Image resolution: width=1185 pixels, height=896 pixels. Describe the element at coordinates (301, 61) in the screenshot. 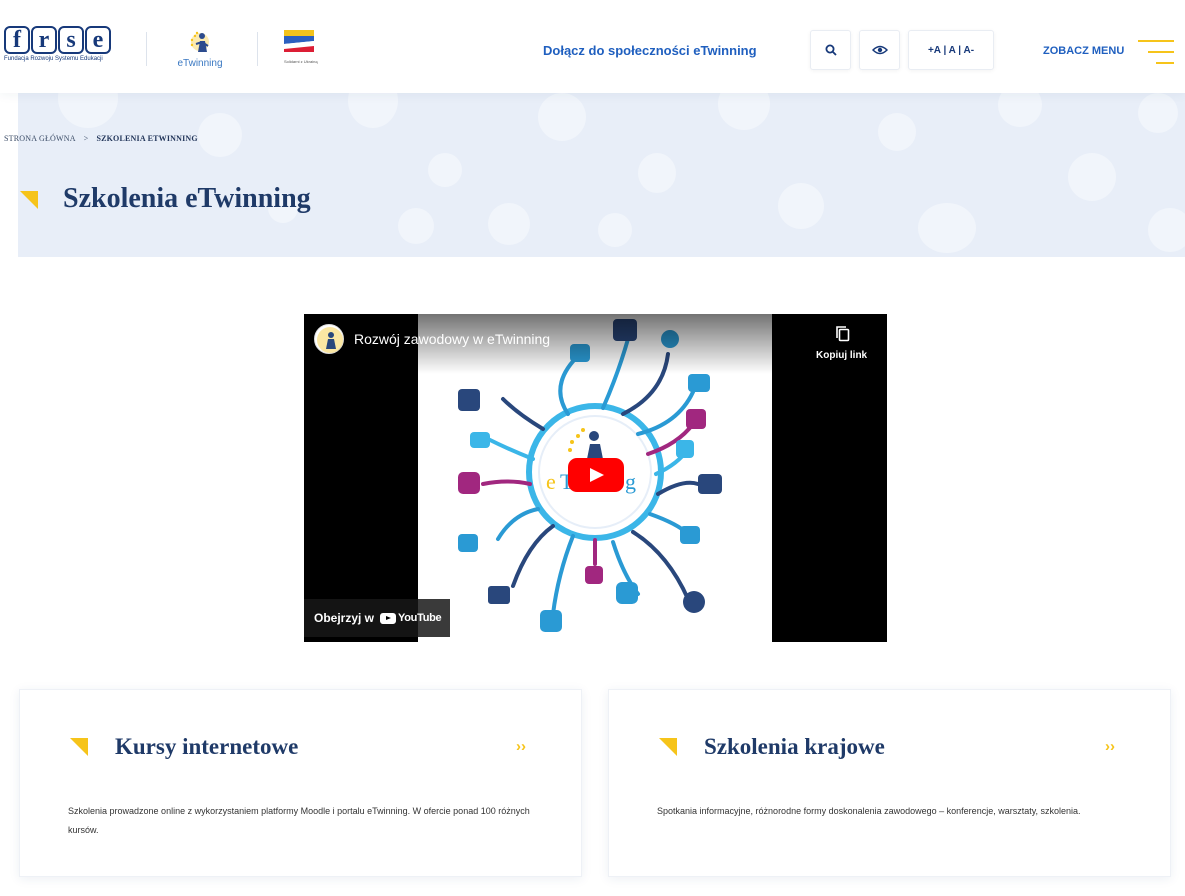

I see `solidarity-ukraine-label: Solidarni z Ukrainą` at that location.